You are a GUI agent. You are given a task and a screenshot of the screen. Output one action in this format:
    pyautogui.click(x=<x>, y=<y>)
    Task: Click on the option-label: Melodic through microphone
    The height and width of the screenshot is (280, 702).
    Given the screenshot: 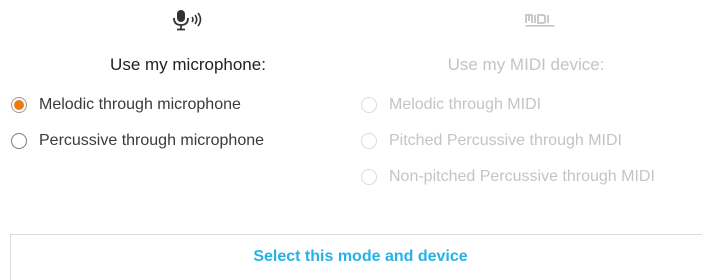 What is the action you would take?
    pyautogui.click(x=140, y=104)
    